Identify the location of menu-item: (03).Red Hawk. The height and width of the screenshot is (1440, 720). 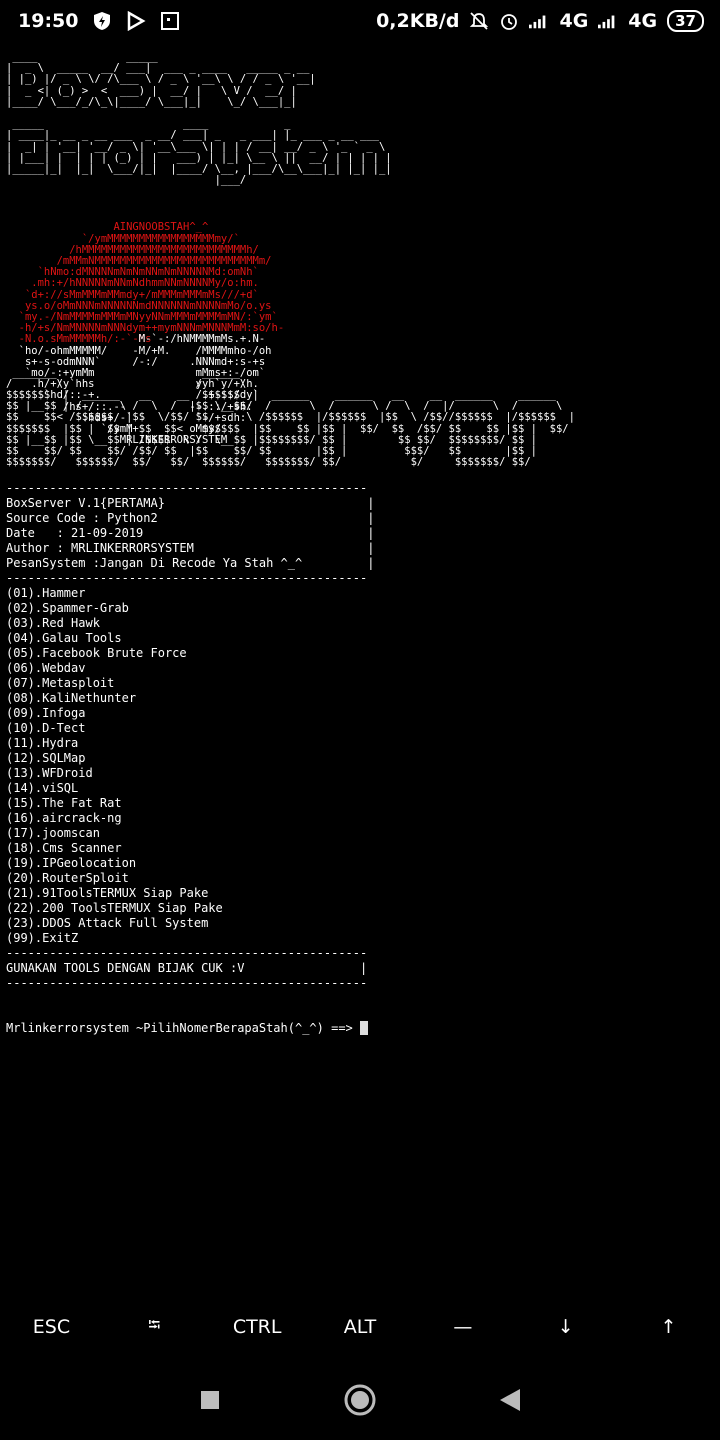
(53, 622).